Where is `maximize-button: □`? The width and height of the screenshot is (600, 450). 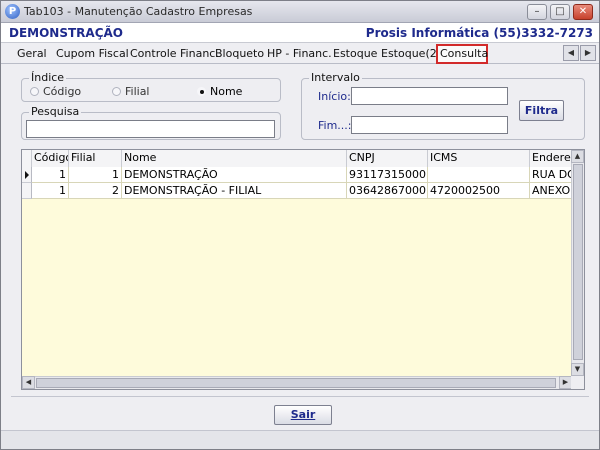 maximize-button: □ is located at coordinates (560, 12).